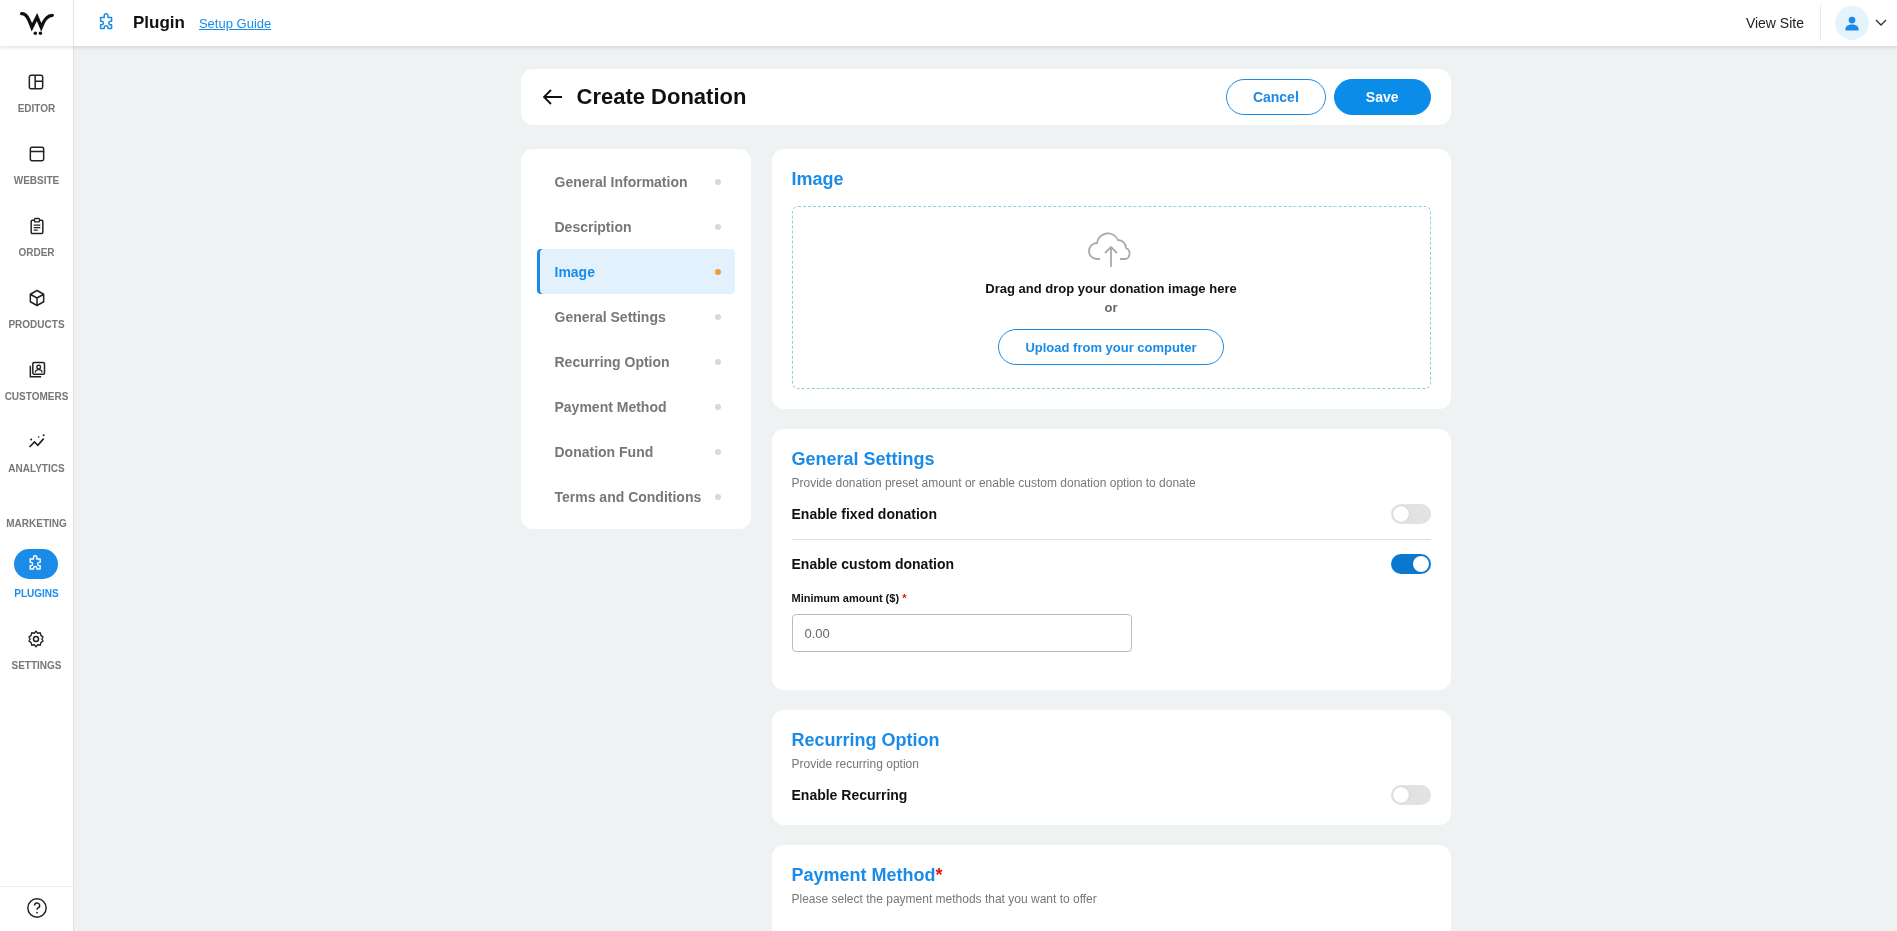 This screenshot has height=931, width=1897. I want to click on section-title: Payment Method*, so click(867, 875).